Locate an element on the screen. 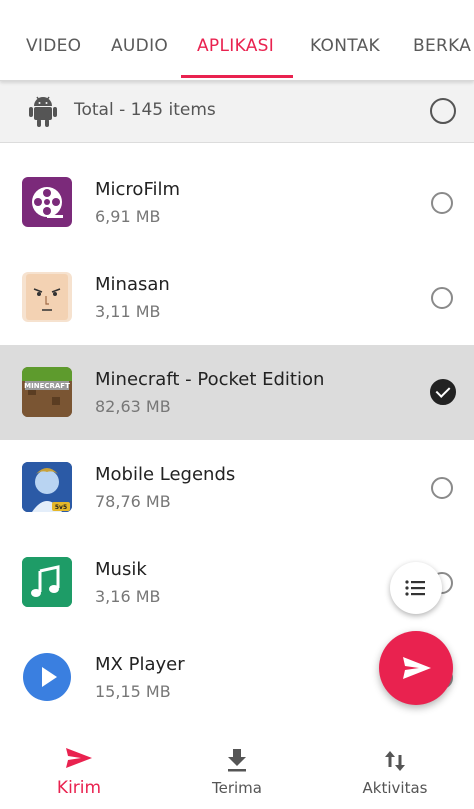 Image resolution: width=474 pixels, height=809 pixels. select-radio-checked is located at coordinates (443, 392).